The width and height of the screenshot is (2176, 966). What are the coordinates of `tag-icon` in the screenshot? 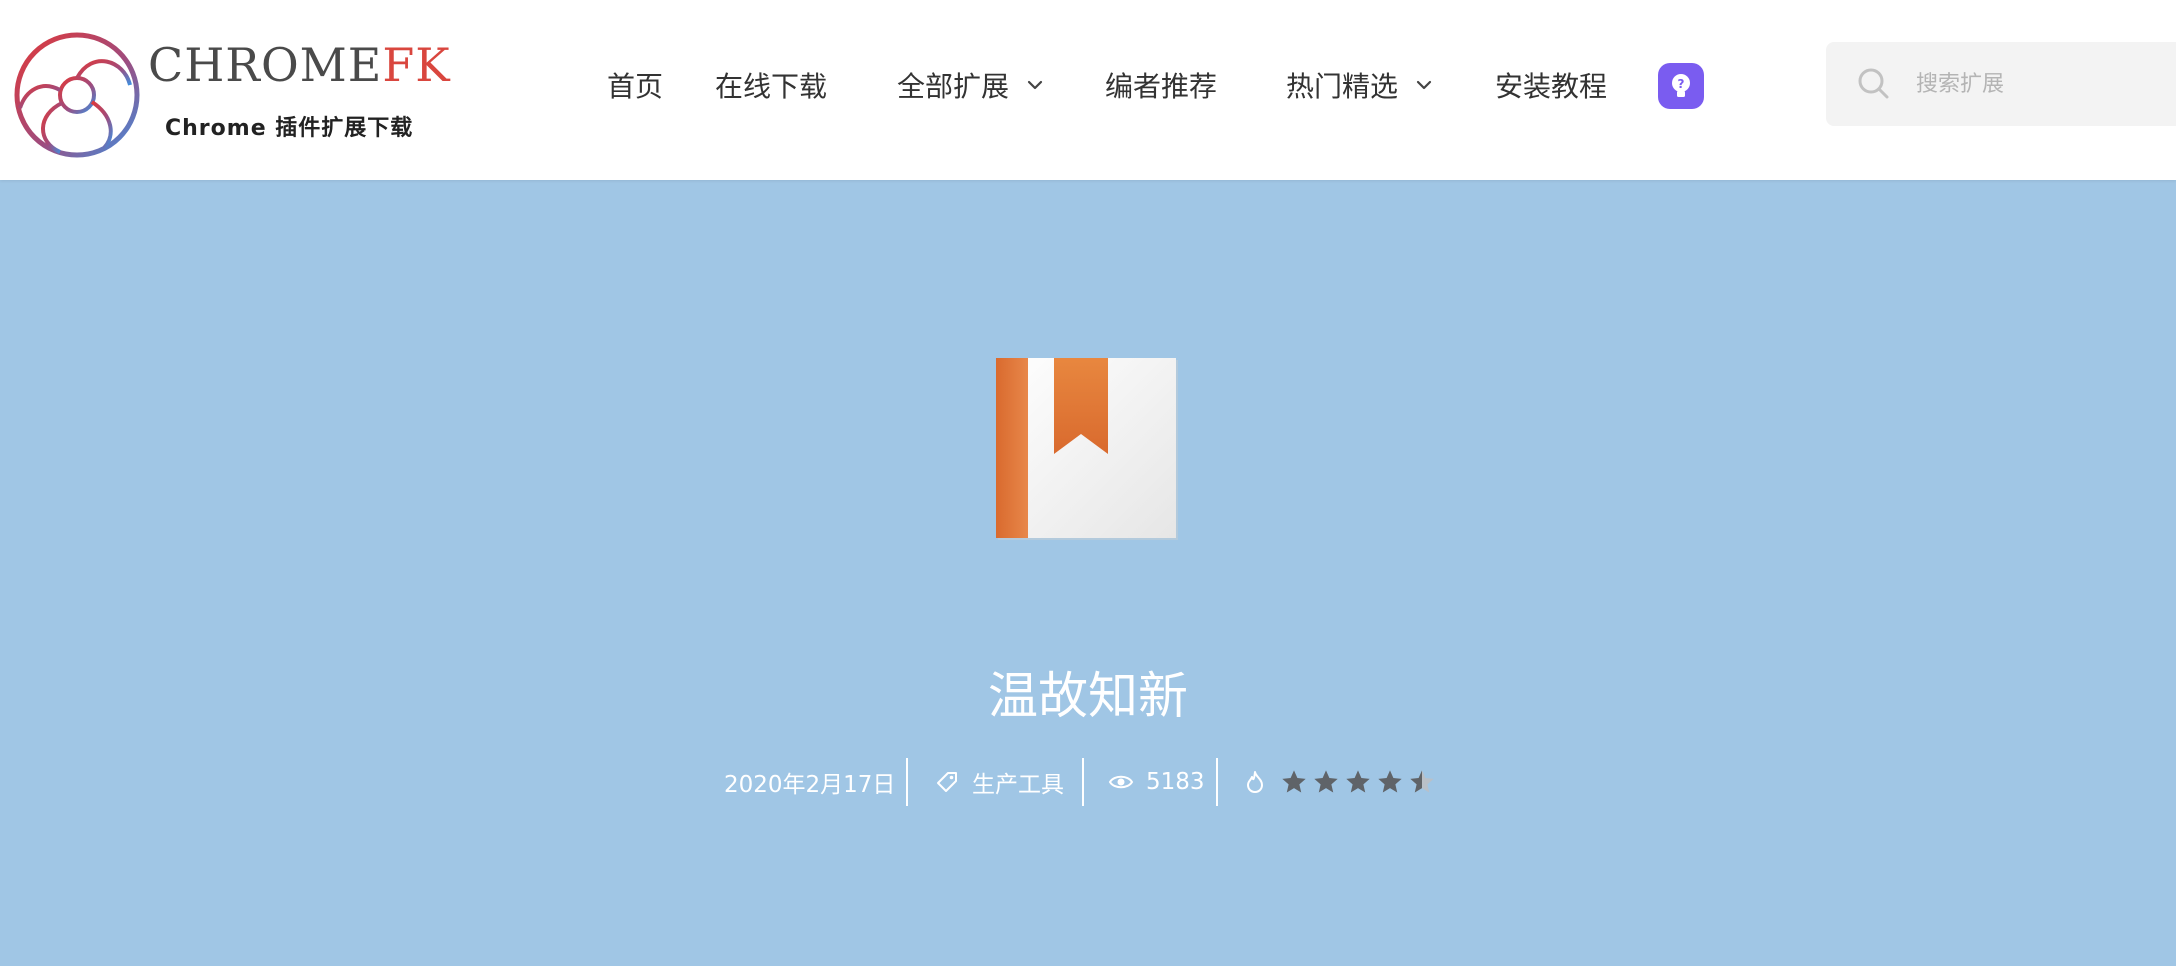 It's located at (947, 782).